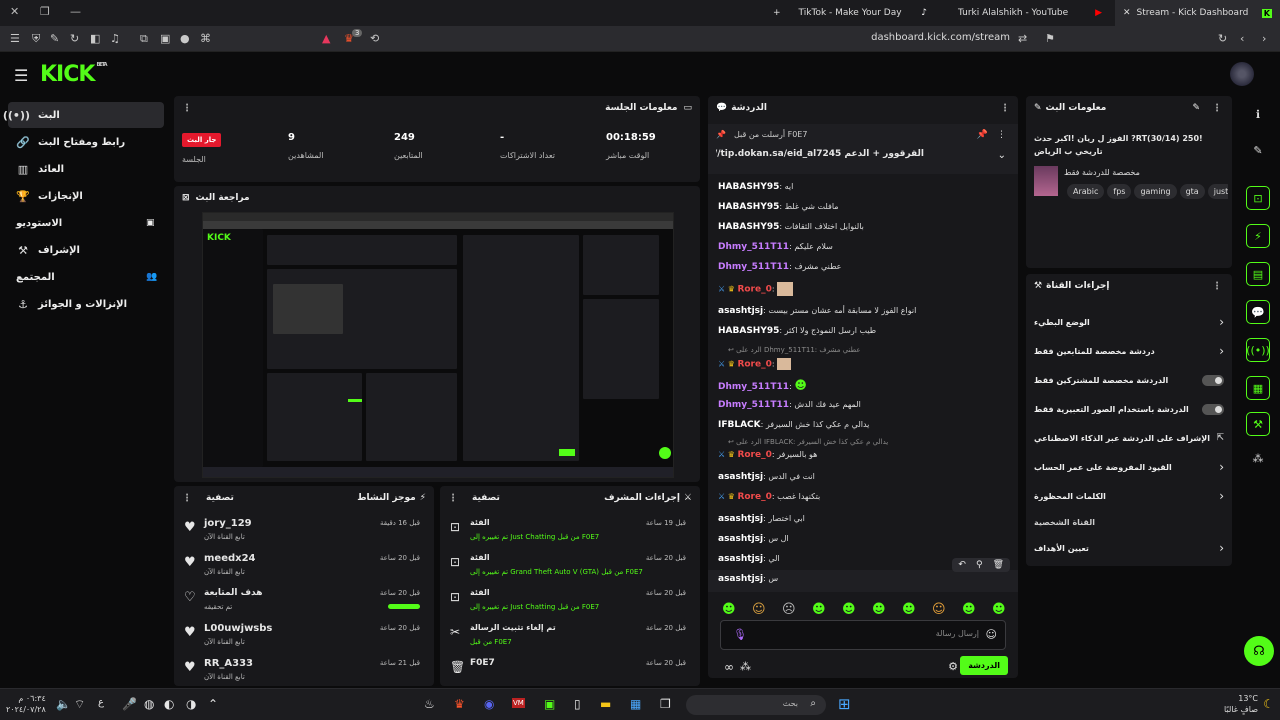 The image size is (1280, 720). What do you see at coordinates (115, 38) in the screenshot?
I see `music-icon: ♫` at bounding box center [115, 38].